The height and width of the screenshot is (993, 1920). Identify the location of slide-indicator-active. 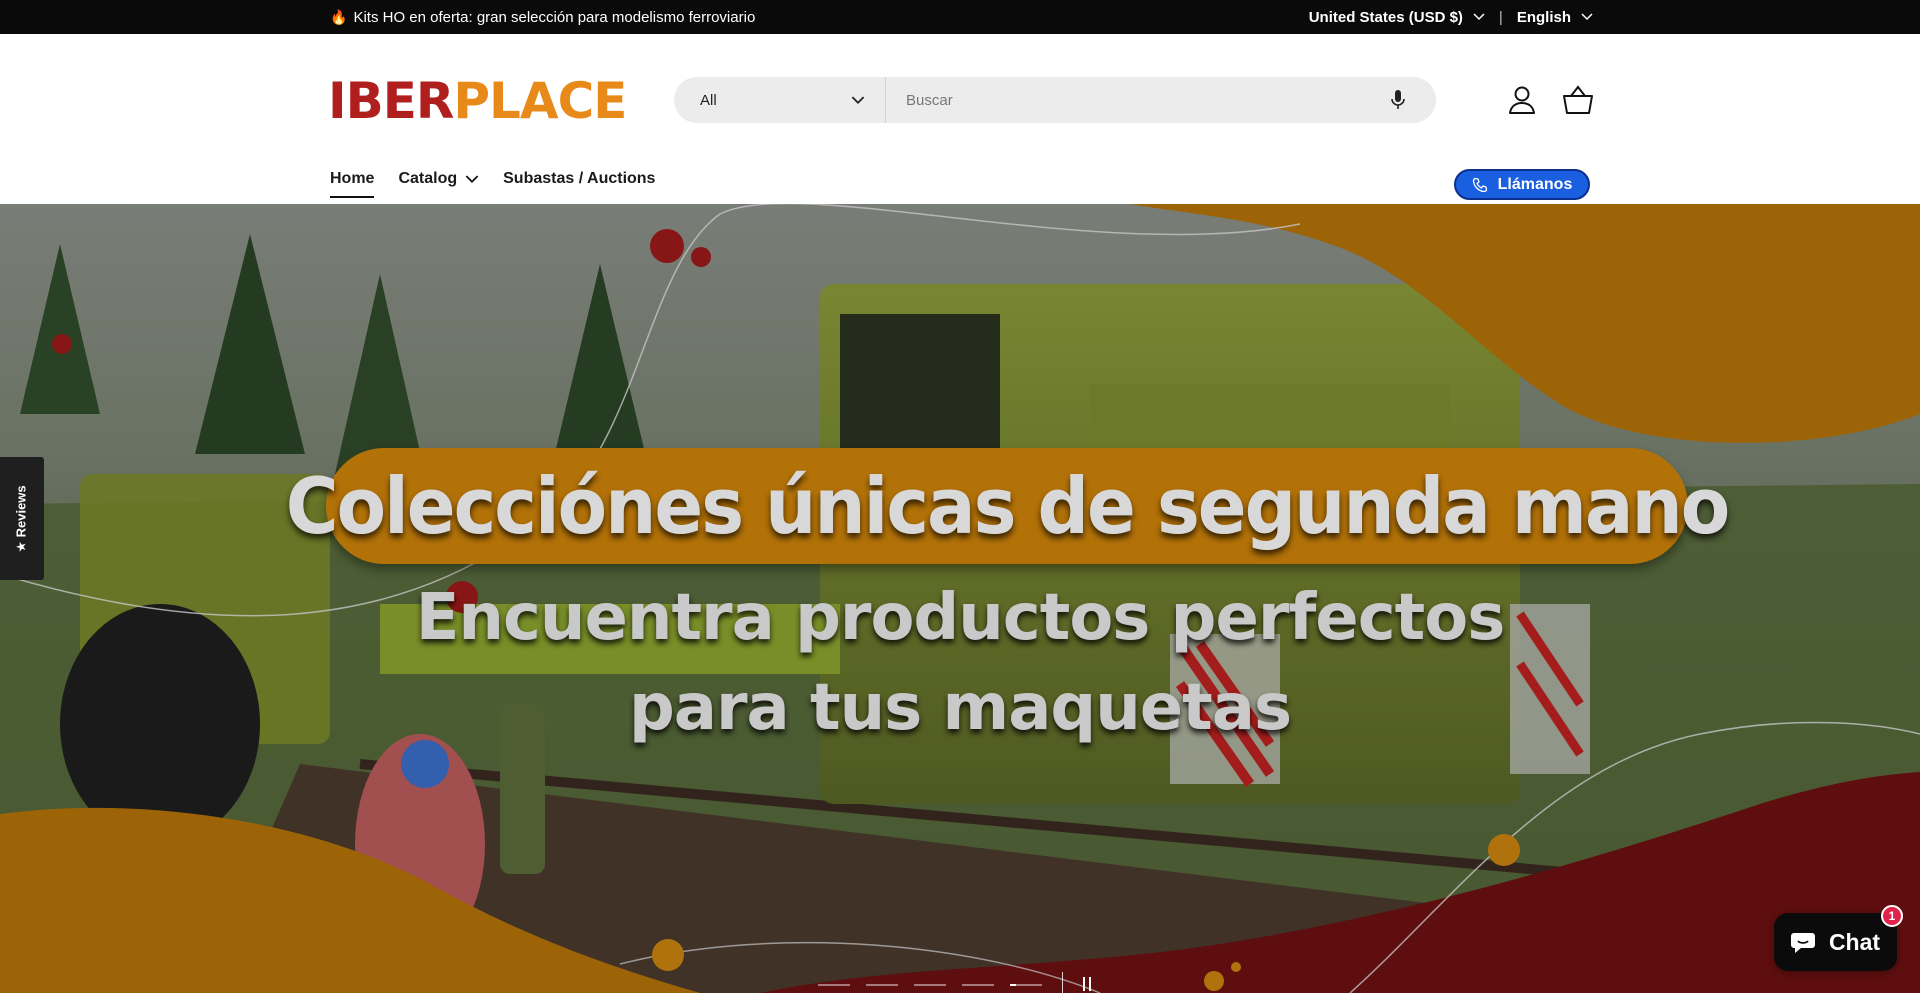
(1026, 985).